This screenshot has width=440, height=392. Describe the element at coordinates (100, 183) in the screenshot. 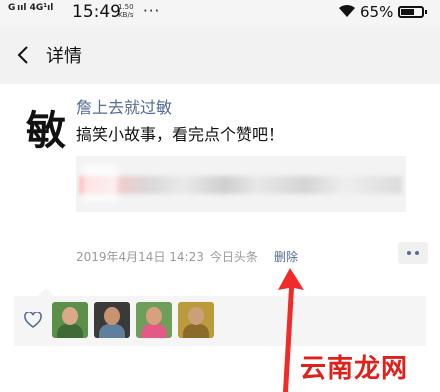

I see `blurred-thumbnail` at that location.